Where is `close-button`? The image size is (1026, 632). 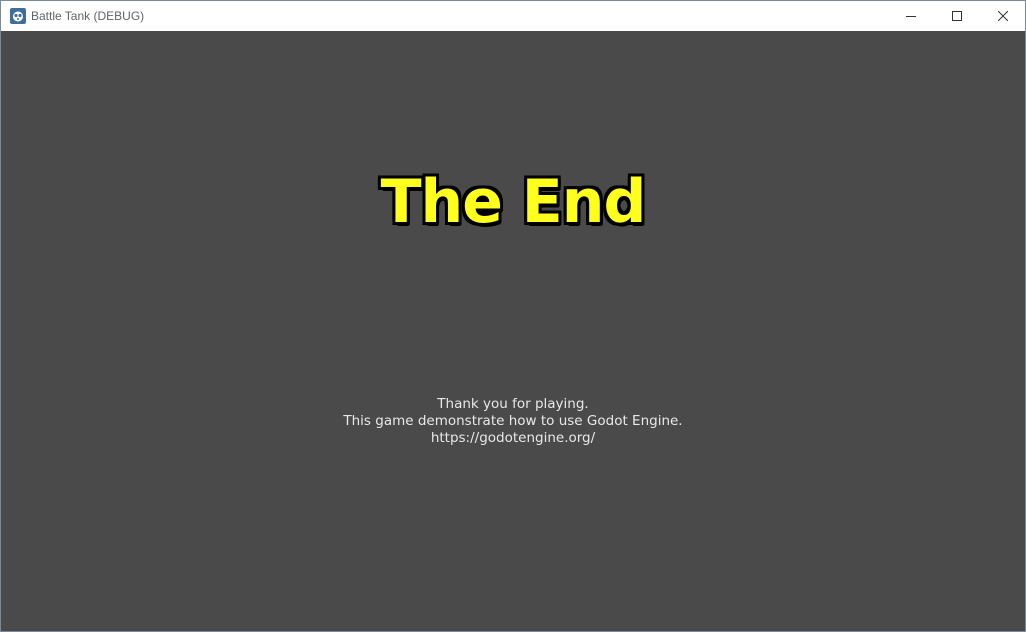 close-button is located at coordinates (1003, 16).